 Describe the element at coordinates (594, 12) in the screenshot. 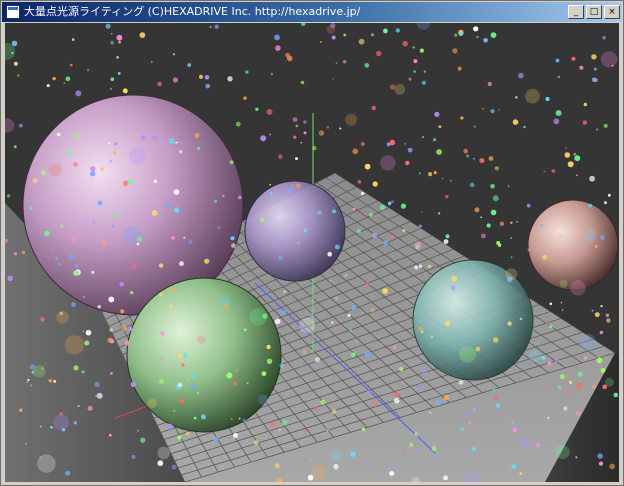

I see `maximize-button: □` at that location.